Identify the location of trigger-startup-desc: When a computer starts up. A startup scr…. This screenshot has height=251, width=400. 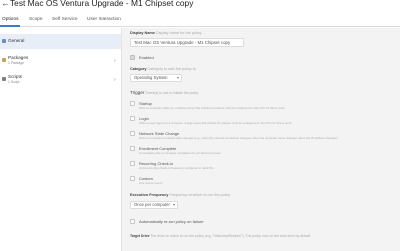
(212, 108).